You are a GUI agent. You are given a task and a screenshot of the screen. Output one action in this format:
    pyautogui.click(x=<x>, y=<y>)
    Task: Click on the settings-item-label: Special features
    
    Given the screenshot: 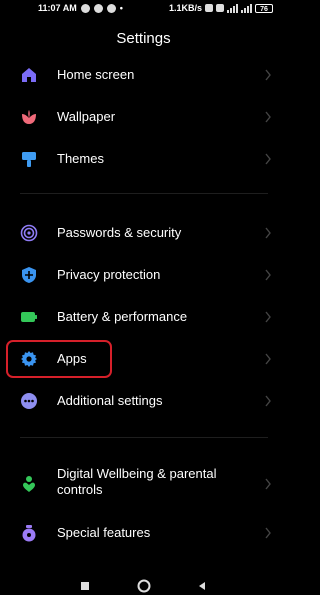 What is the action you would take?
    pyautogui.click(x=104, y=532)
    